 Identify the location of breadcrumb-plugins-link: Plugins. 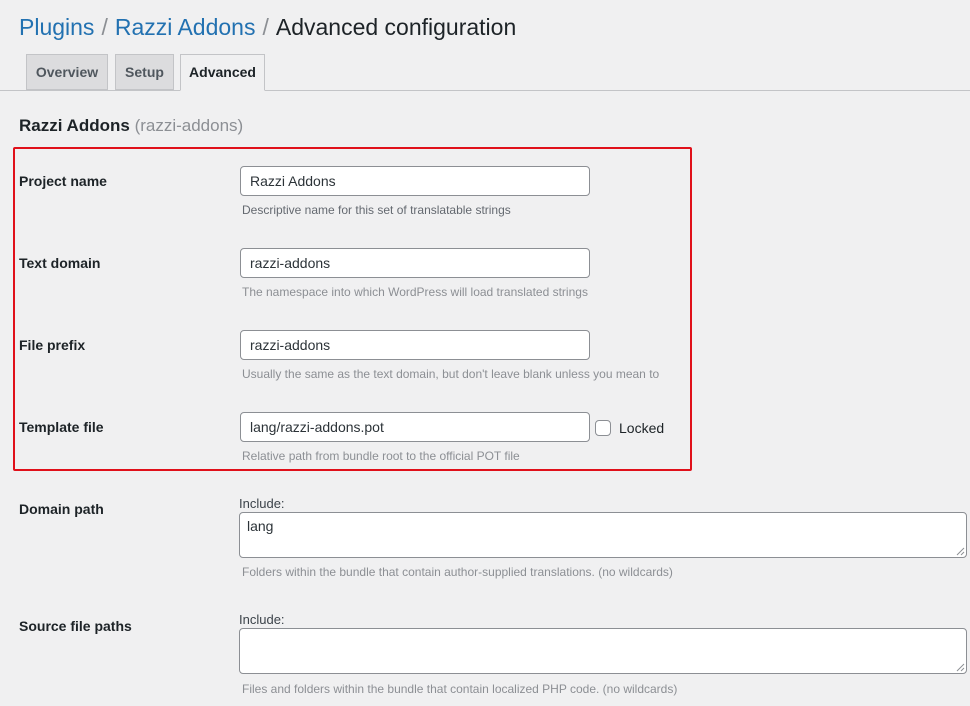
(56, 27).